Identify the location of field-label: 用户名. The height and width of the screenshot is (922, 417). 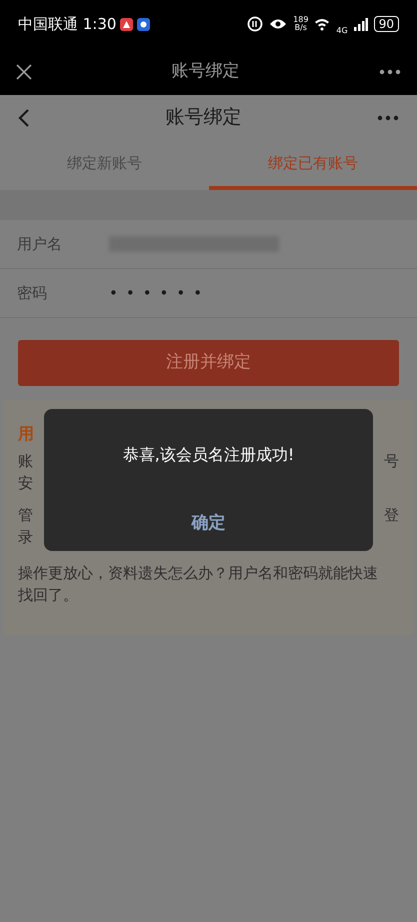
(40, 244).